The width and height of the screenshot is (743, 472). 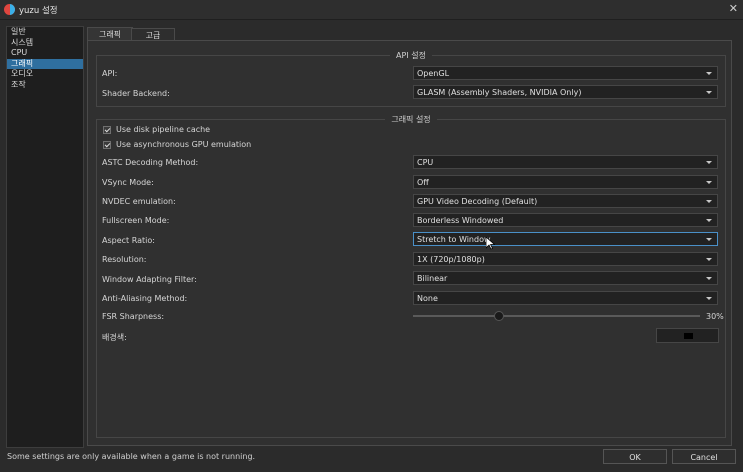 I want to click on fullscreen-select: Borderless Windowed, so click(x=565, y=220).